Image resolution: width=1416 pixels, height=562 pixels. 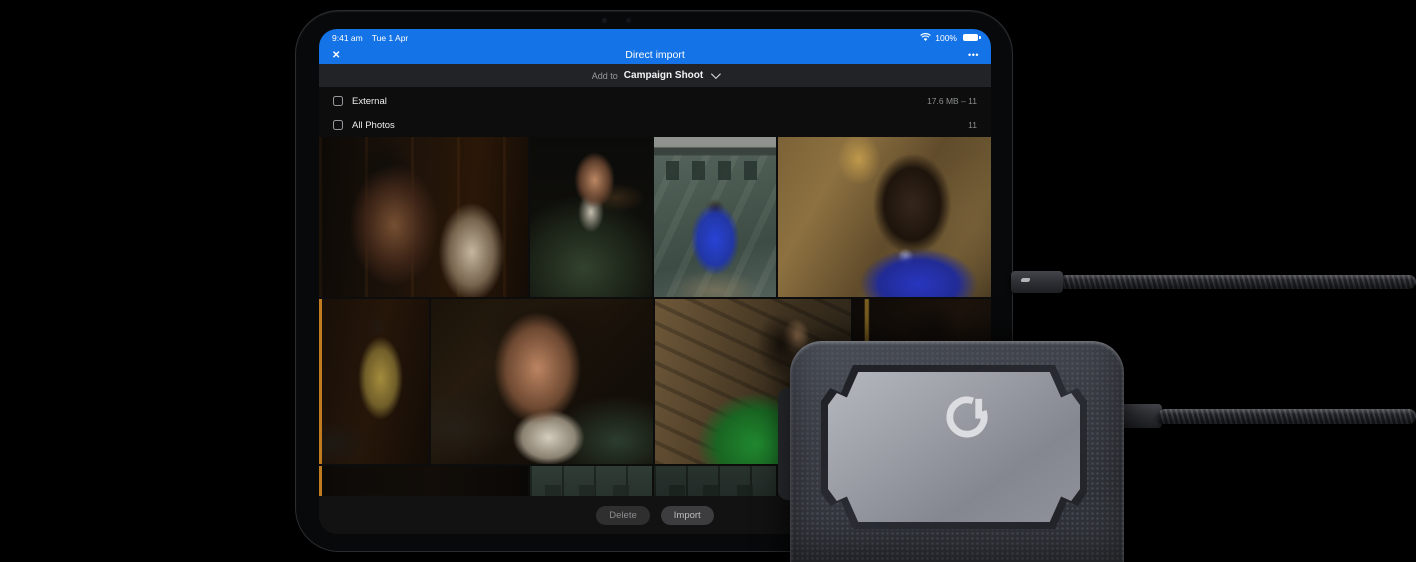 What do you see at coordinates (972, 37) in the screenshot?
I see `battery-icon` at bounding box center [972, 37].